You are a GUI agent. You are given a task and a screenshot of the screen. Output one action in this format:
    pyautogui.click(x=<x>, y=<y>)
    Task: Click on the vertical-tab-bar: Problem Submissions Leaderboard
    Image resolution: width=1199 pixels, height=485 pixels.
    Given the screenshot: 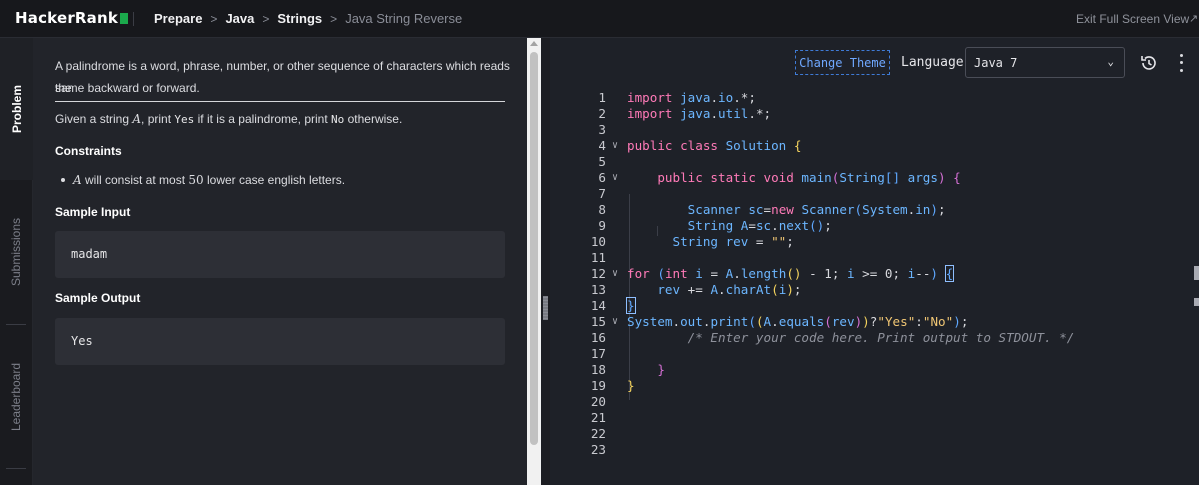 What is the action you would take?
    pyautogui.click(x=16, y=261)
    